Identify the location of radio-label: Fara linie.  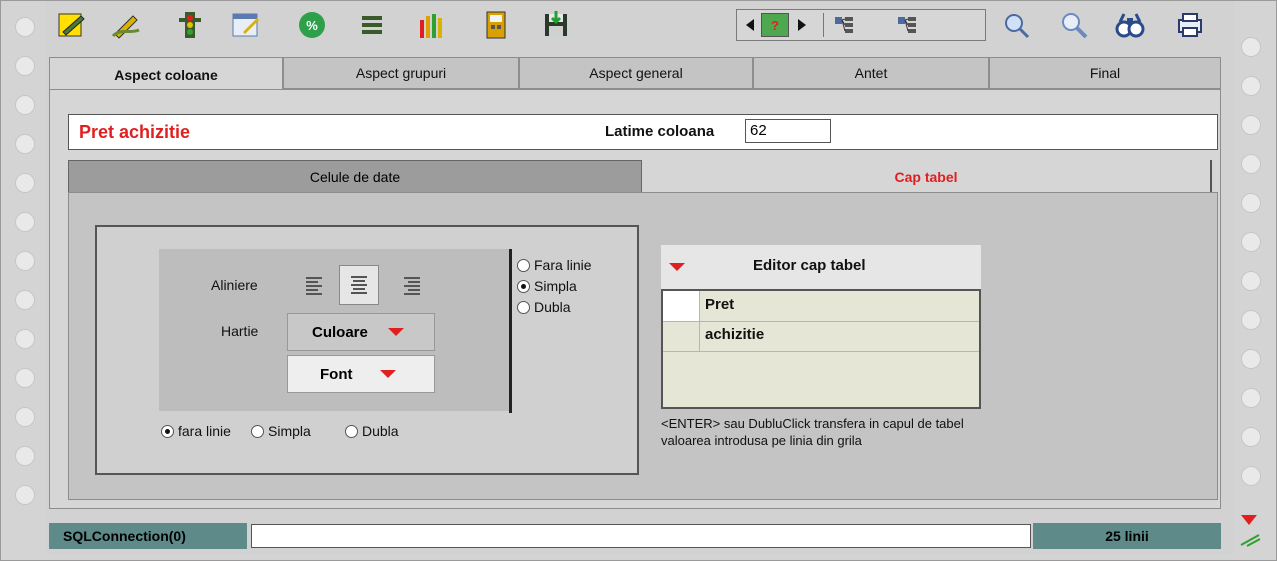
(563, 265).